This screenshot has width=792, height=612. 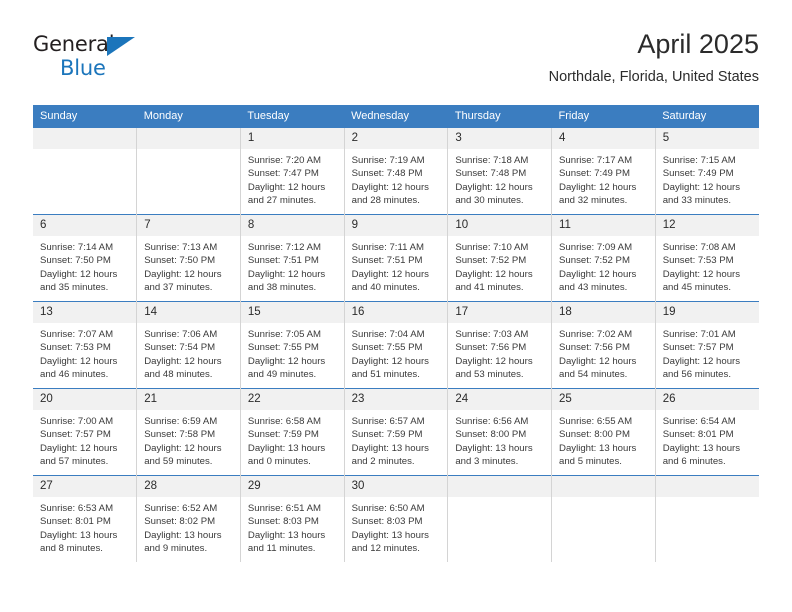 What do you see at coordinates (596, 160) in the screenshot?
I see `sunrise-text: Sunrise: 7:17 AM` at bounding box center [596, 160].